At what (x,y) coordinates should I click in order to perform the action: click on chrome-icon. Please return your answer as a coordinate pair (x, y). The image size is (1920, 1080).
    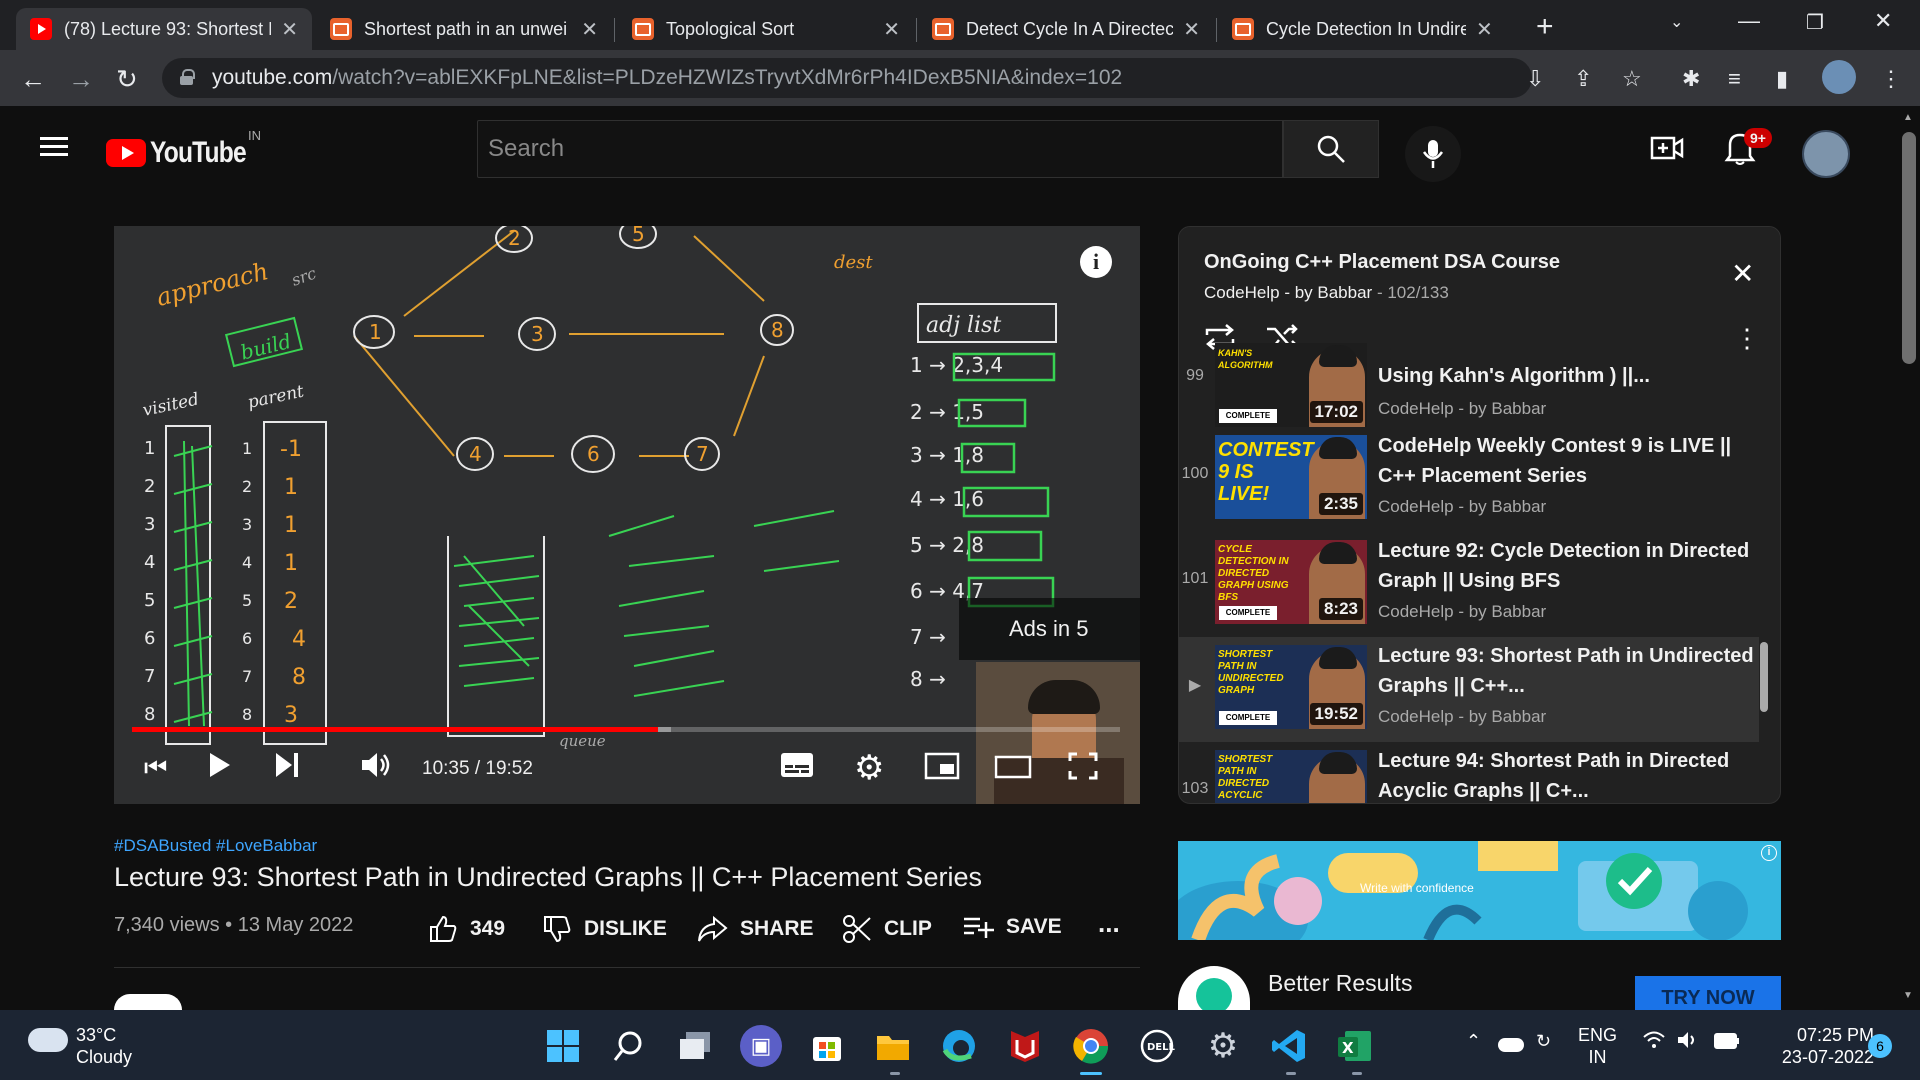
    Looking at the image, I should click on (1091, 1046).